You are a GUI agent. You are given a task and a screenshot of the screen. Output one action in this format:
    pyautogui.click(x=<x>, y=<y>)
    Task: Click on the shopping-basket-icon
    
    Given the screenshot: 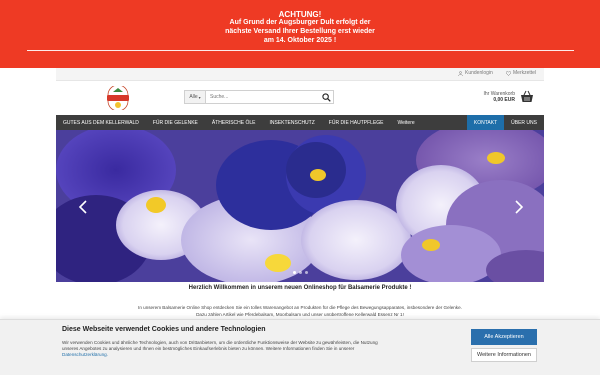 What is the action you would take?
    pyautogui.click(x=527, y=96)
    